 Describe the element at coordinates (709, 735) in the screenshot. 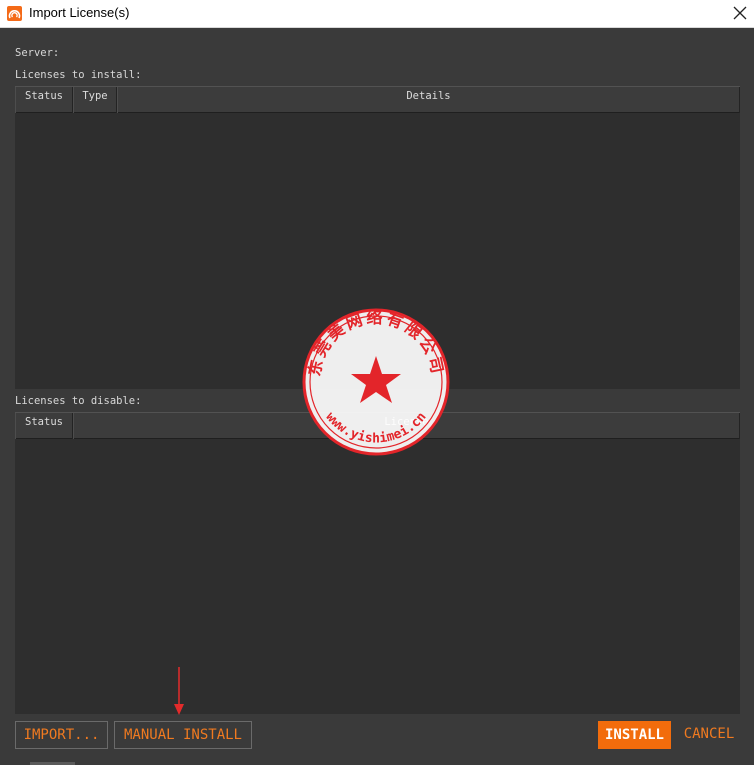

I see `cancel-button: CANCEL` at that location.